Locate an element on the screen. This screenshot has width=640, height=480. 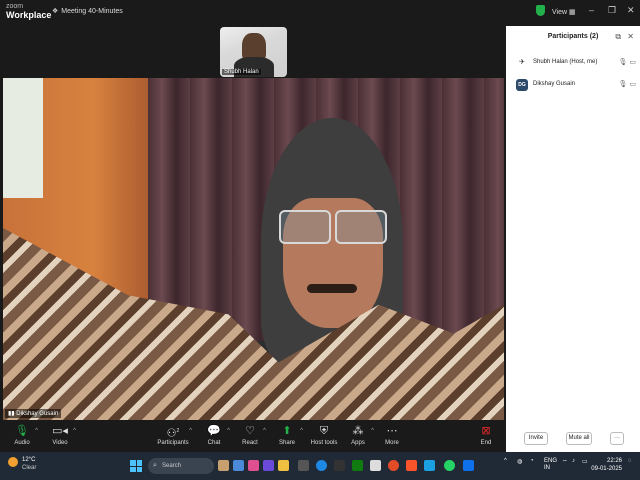
video-button: ▭◂ Video ^ is located at coordinates (60, 435).